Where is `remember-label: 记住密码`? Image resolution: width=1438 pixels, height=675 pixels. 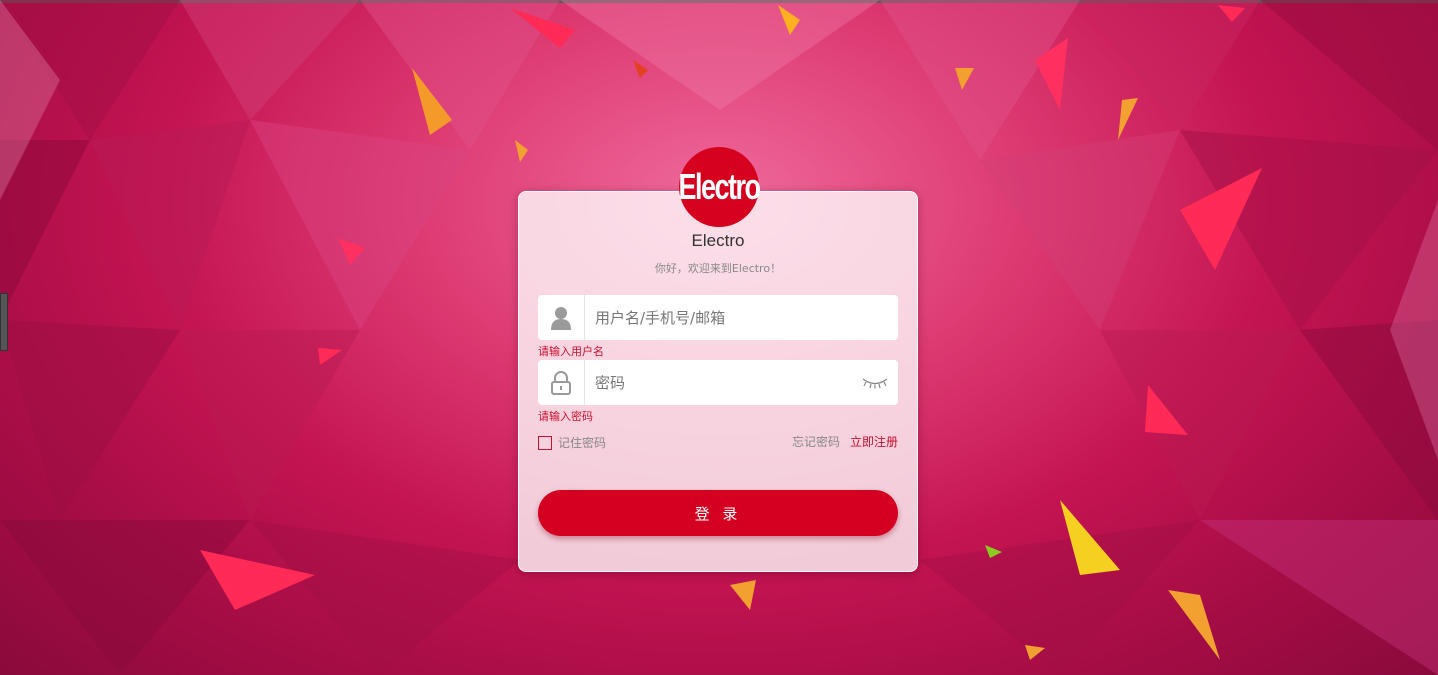
remember-label: 记住密码 is located at coordinates (582, 443).